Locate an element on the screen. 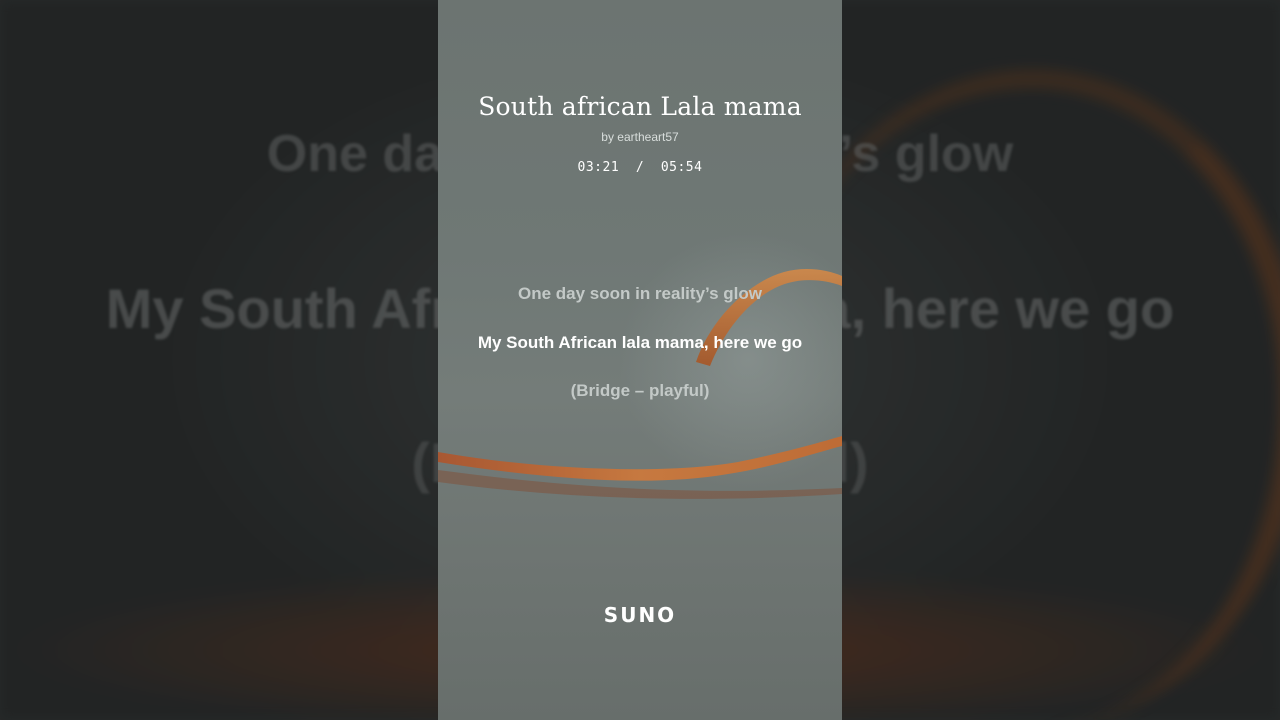 Image resolution: width=1280 pixels, height=720 pixels. total-time: 05:54 is located at coordinates (681, 167).